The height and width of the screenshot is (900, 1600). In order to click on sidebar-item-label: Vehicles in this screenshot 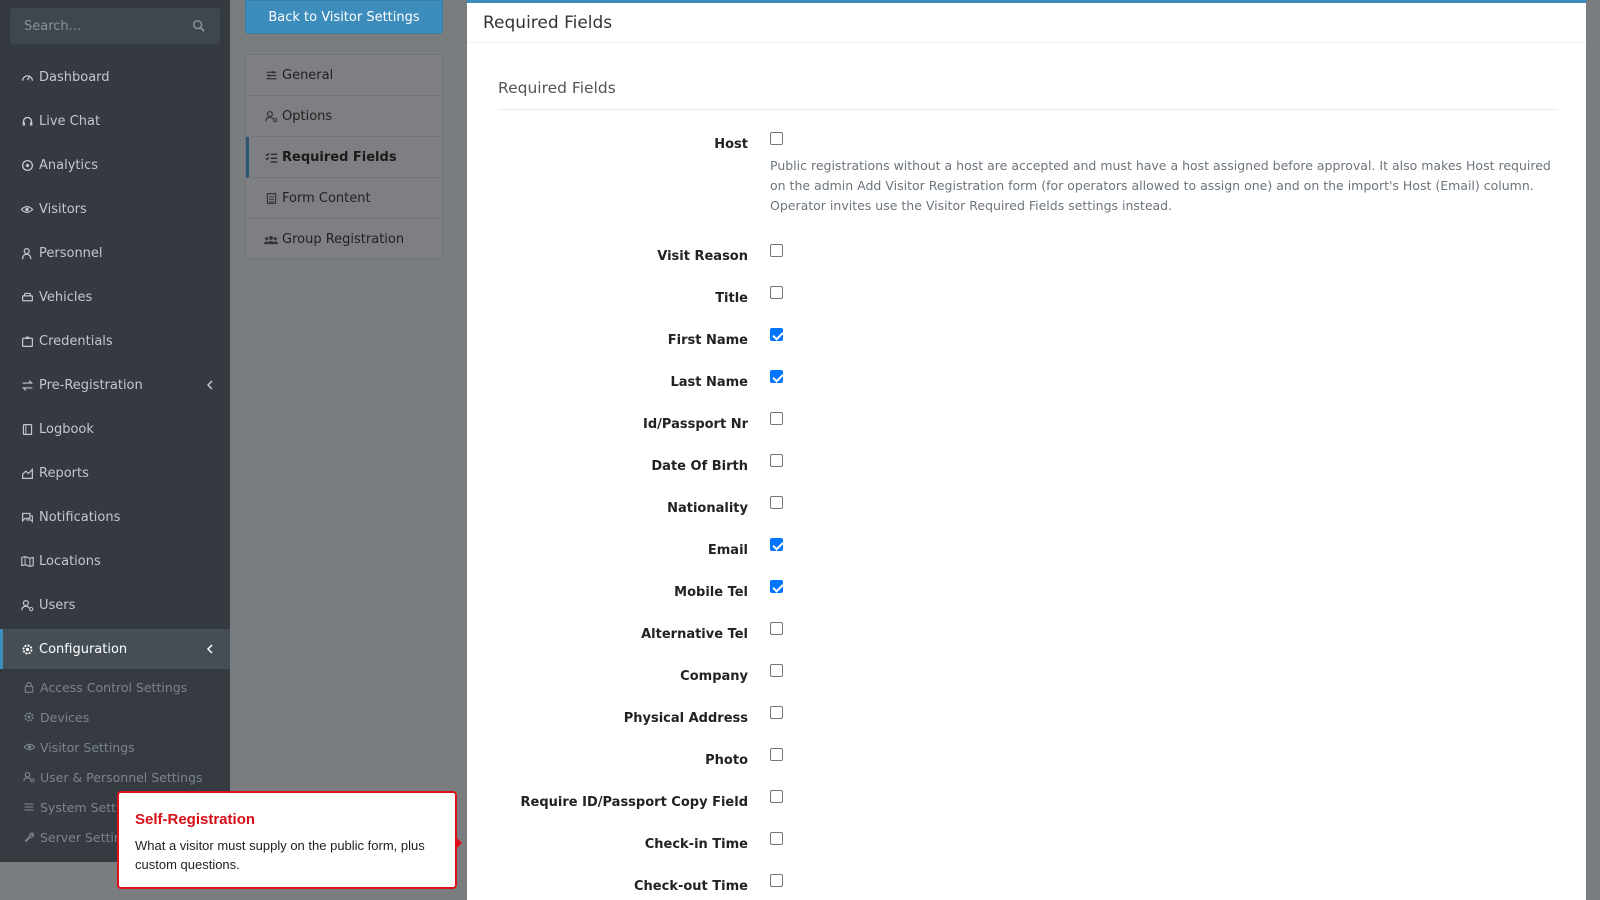, I will do `click(66, 297)`.